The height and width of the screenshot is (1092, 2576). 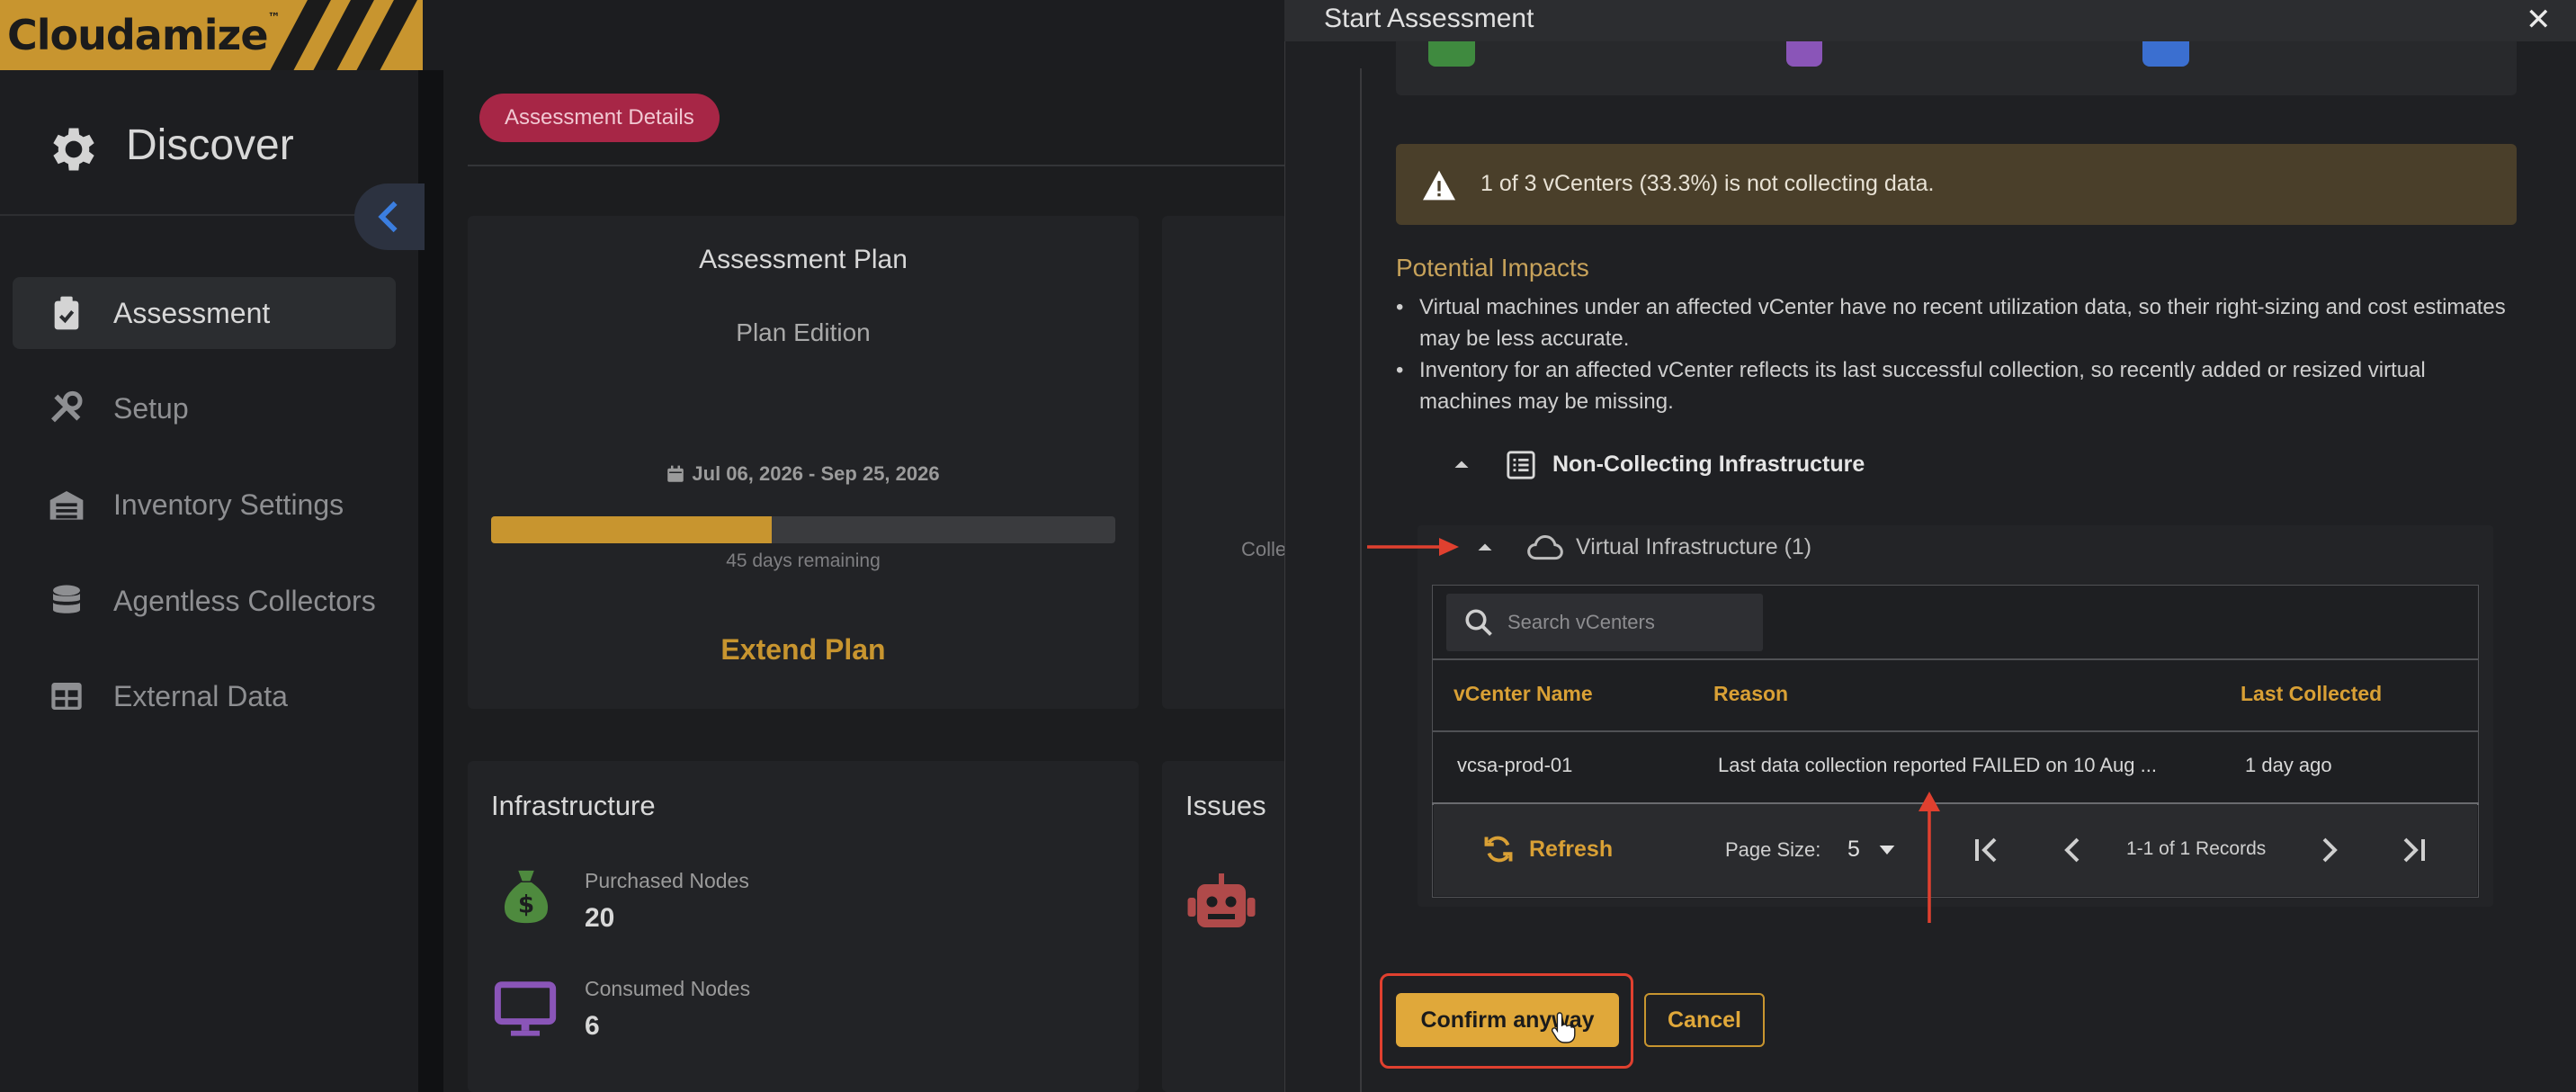 What do you see at coordinates (1521, 468) in the screenshot?
I see `list-icon` at bounding box center [1521, 468].